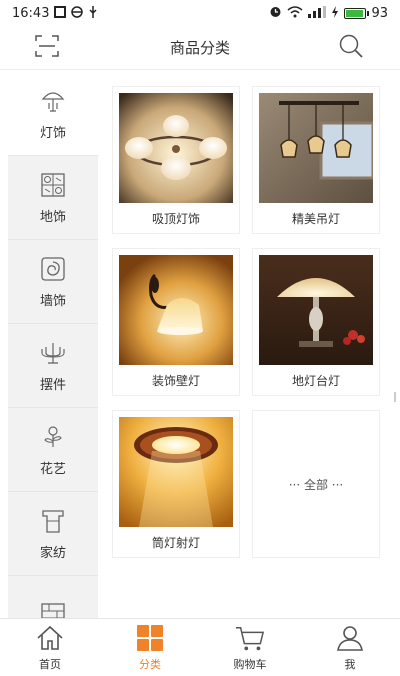  What do you see at coordinates (379, 13) in the screenshot?
I see `battery-level: 93` at bounding box center [379, 13].